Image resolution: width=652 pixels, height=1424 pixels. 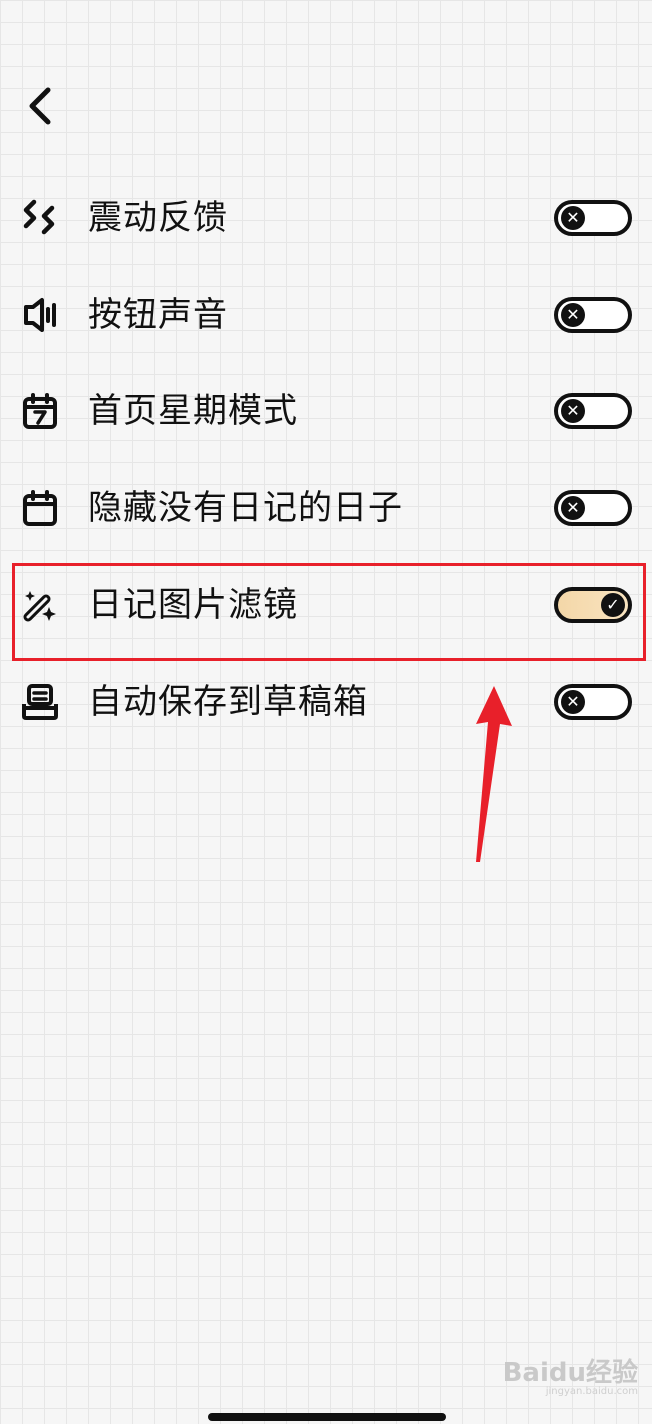 What do you see at coordinates (40, 605) in the screenshot?
I see `magic-wand-icon` at bounding box center [40, 605].